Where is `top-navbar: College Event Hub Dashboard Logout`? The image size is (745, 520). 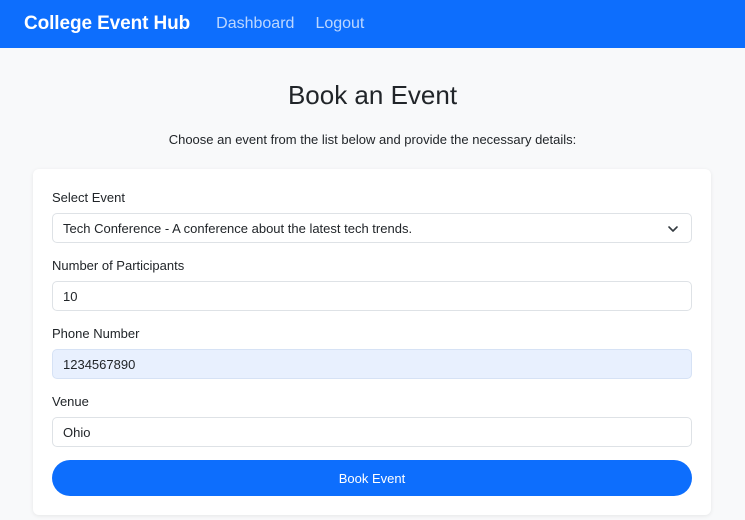
top-navbar: College Event Hub Dashboard Logout is located at coordinates (372, 24).